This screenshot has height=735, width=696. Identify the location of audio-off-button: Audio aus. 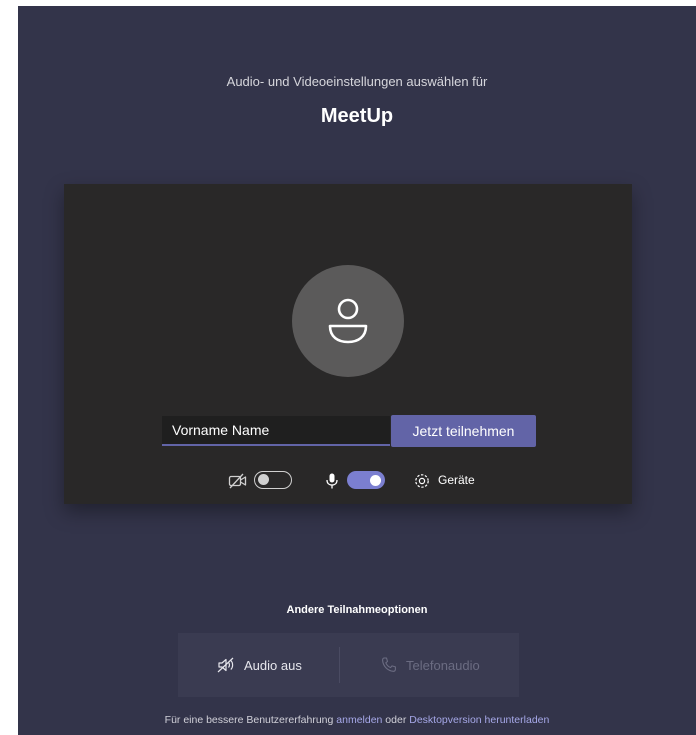
(259, 665).